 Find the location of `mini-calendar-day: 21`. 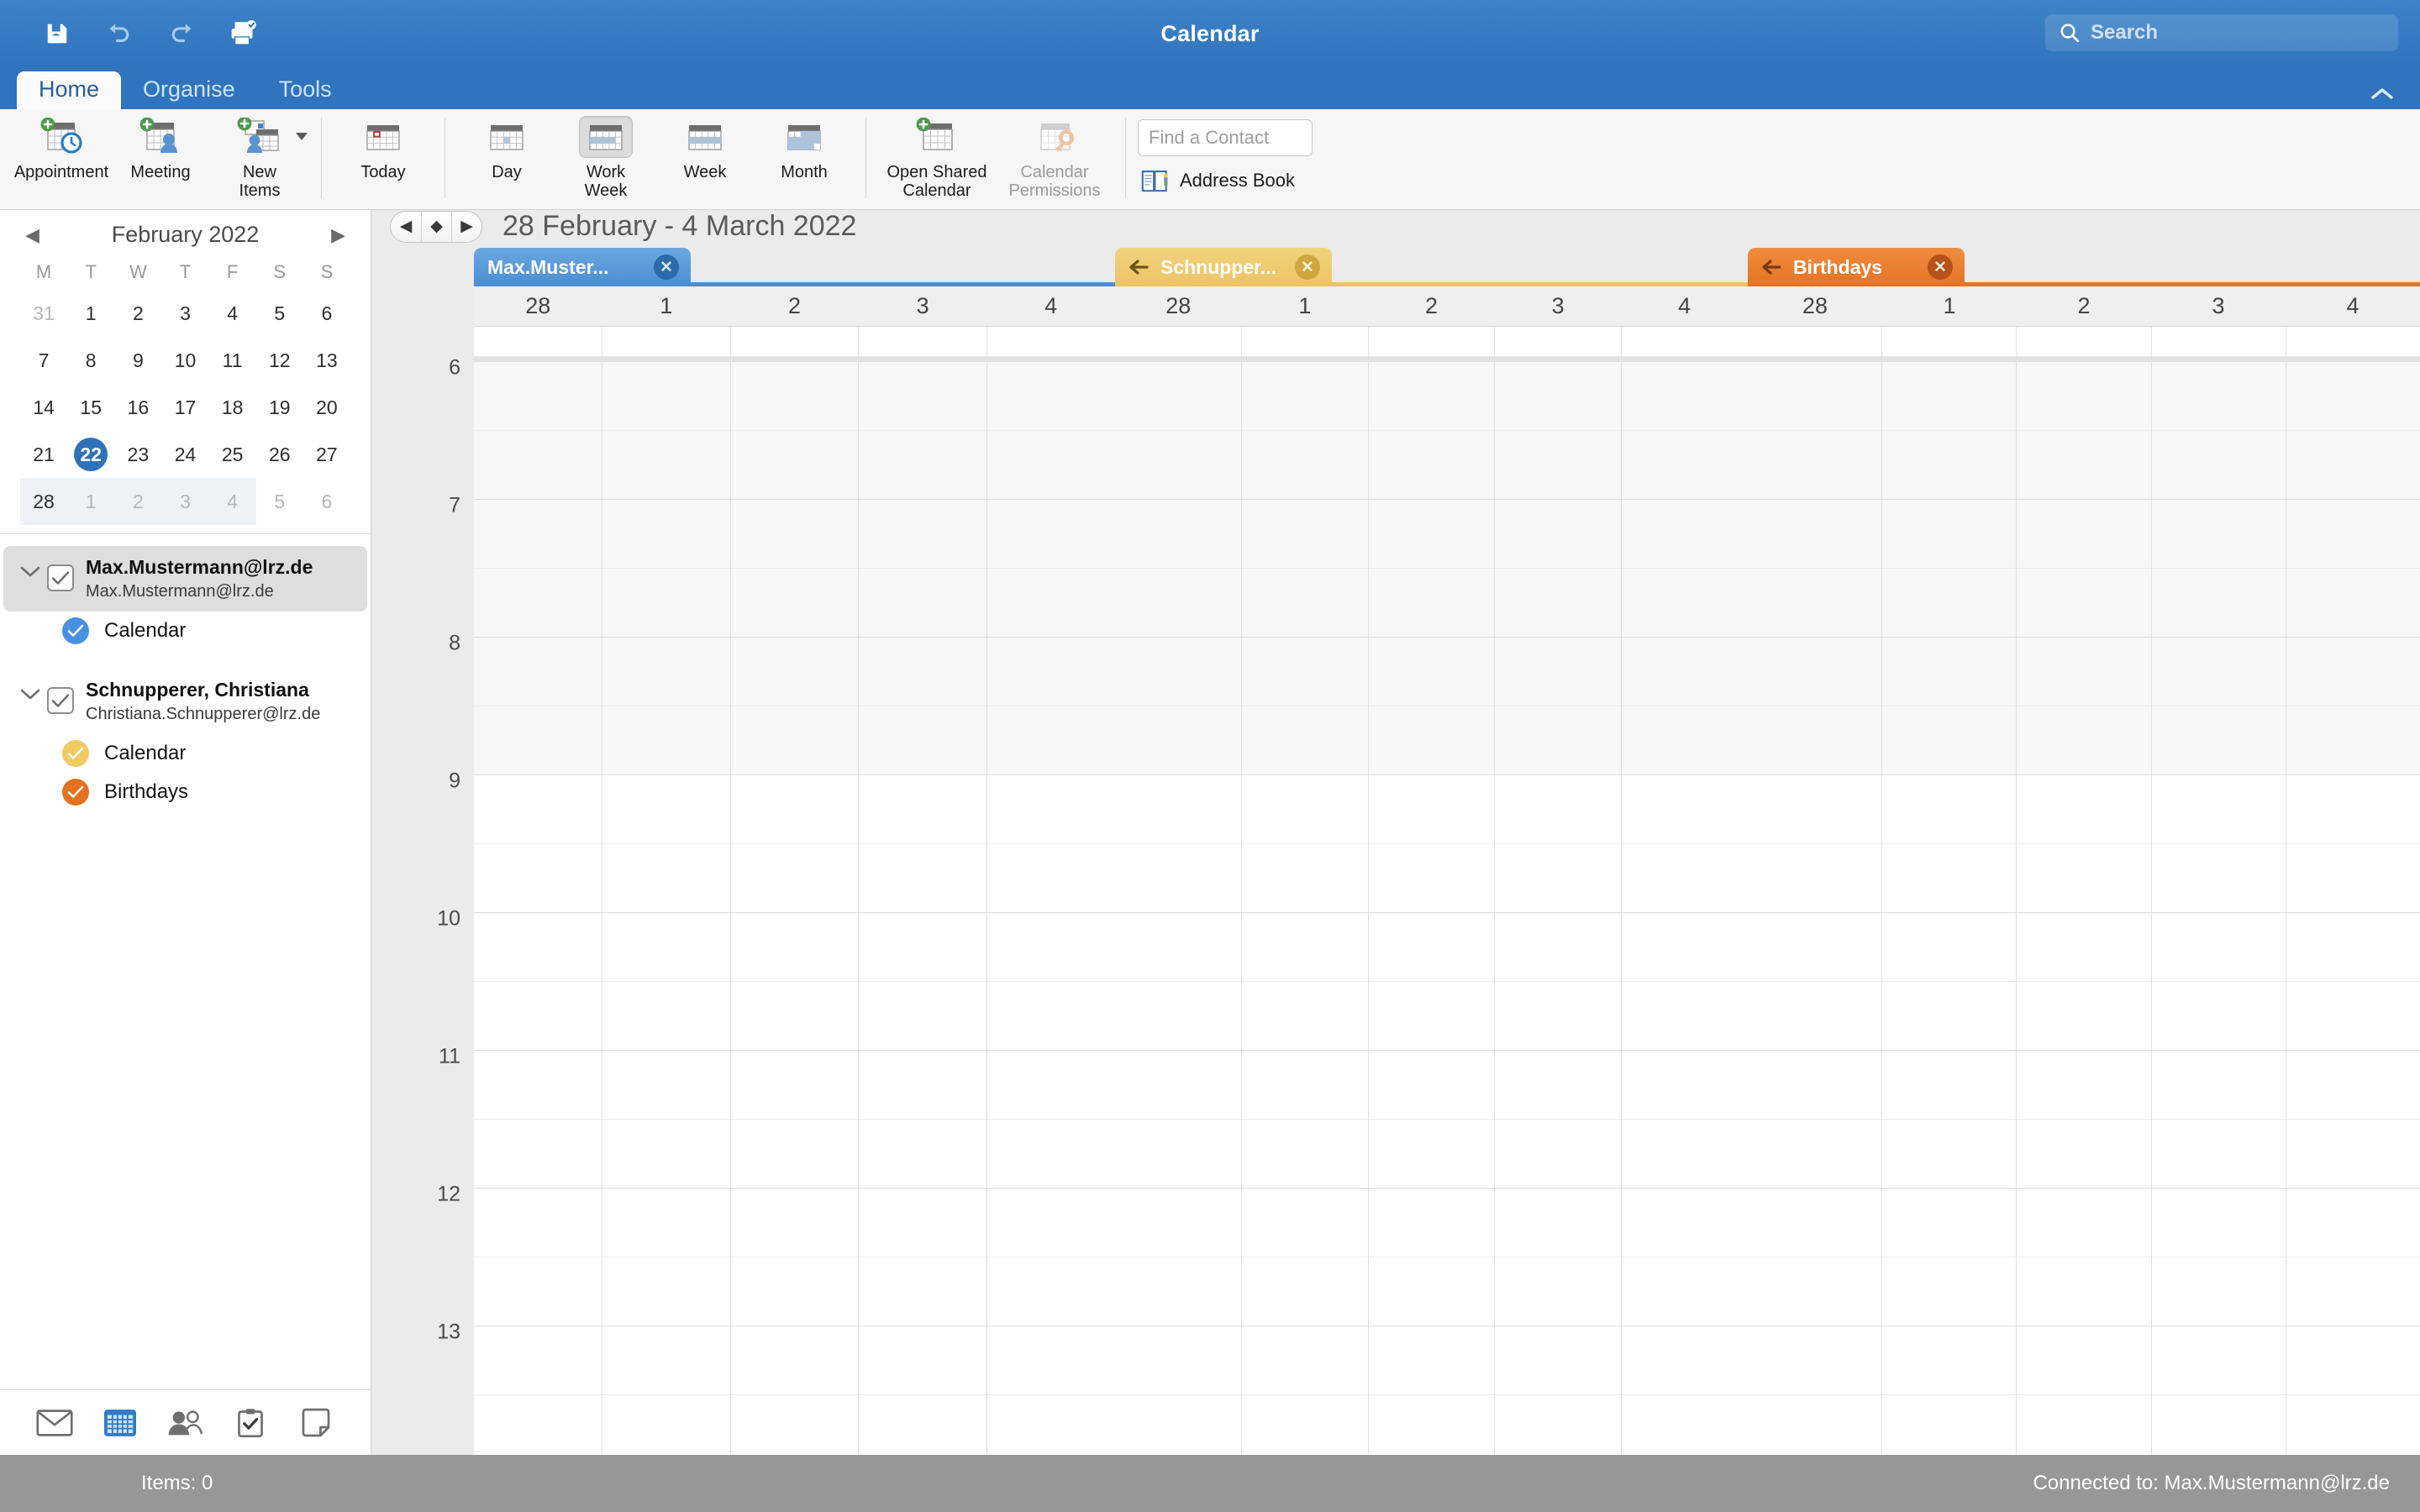

mini-calendar-day: 21 is located at coordinates (43, 454).